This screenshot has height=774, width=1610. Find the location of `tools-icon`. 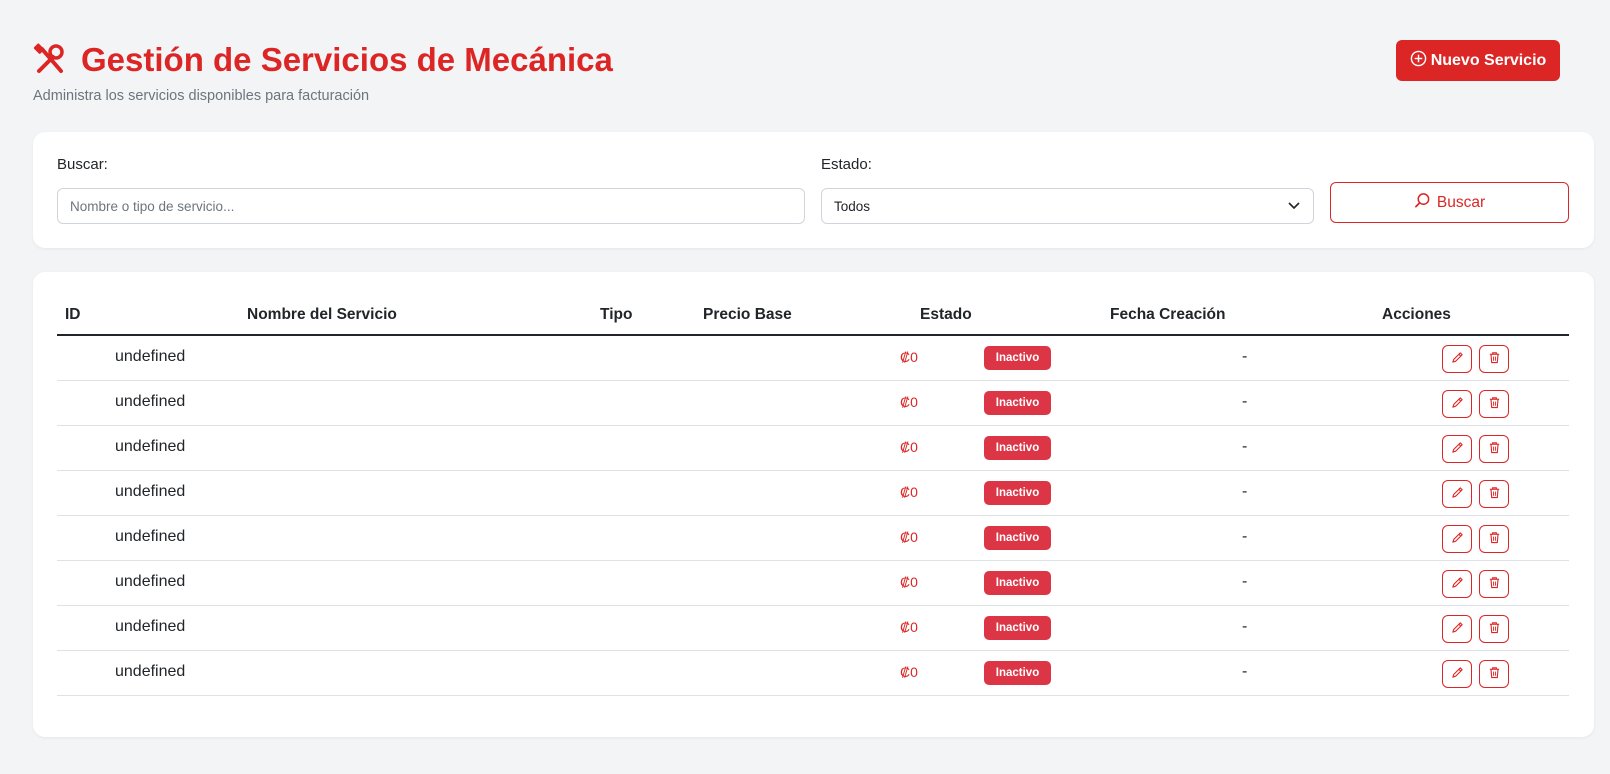

tools-icon is located at coordinates (50, 60).